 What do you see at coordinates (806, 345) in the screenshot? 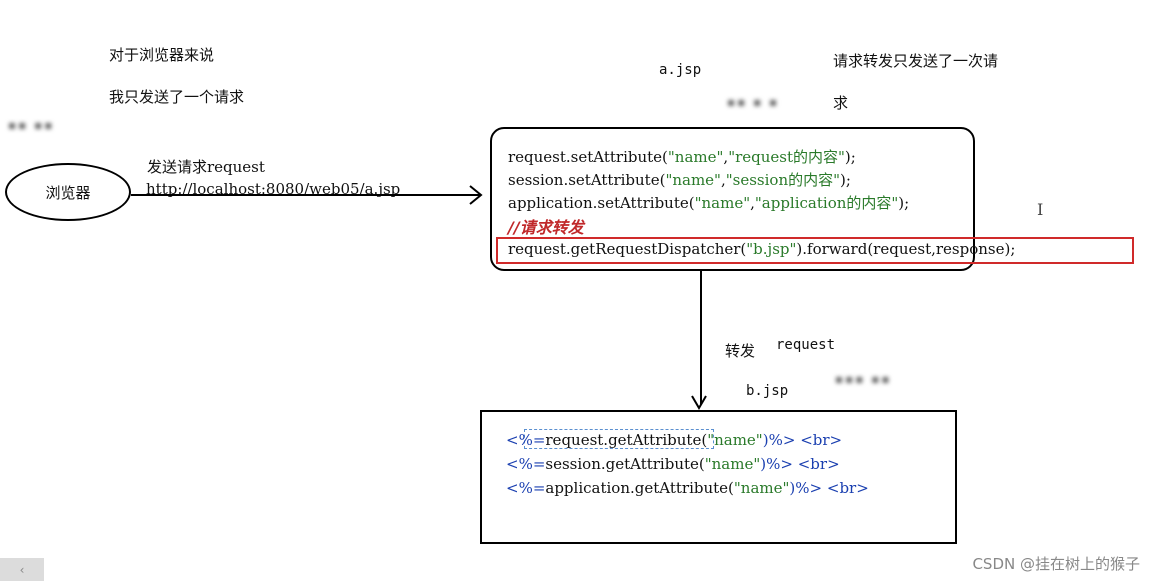
I see `forward-arrow-sublabel: request` at bounding box center [806, 345].